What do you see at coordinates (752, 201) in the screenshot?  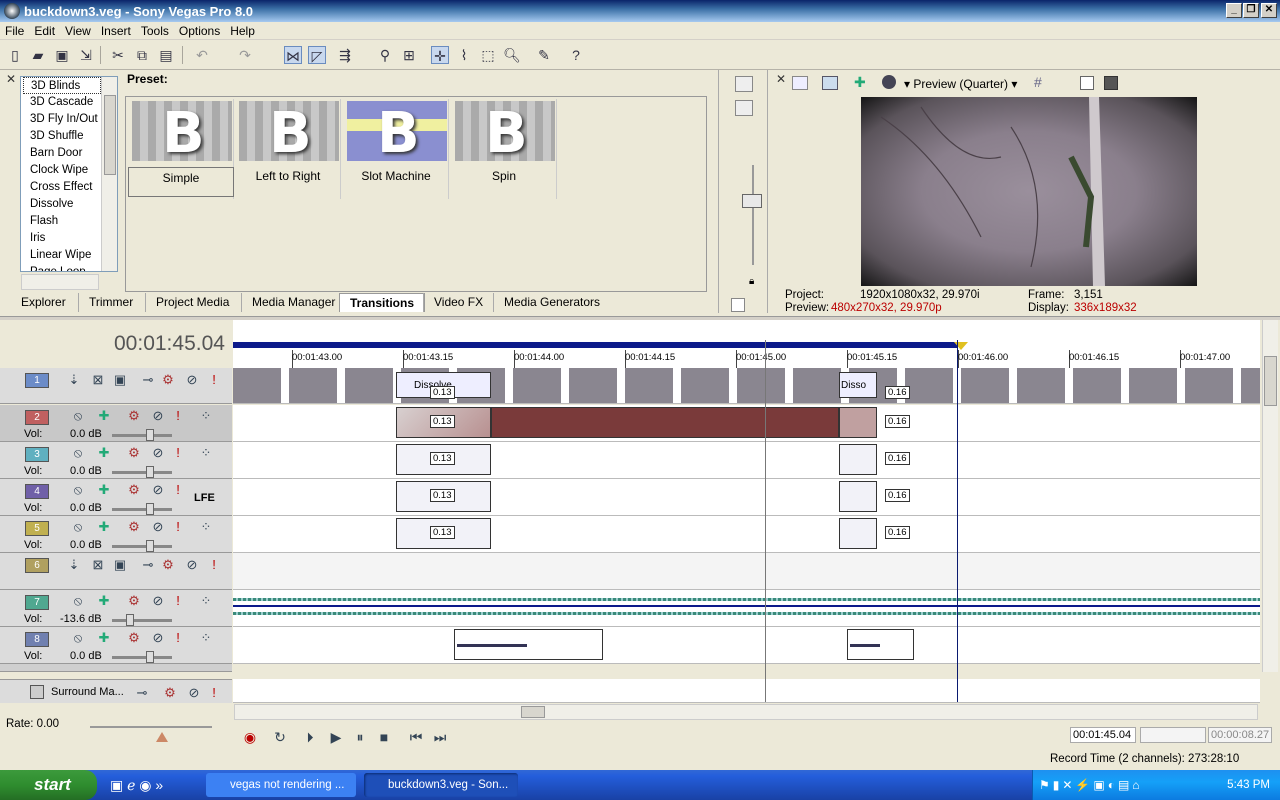 I see `zoom-slider-knob` at bounding box center [752, 201].